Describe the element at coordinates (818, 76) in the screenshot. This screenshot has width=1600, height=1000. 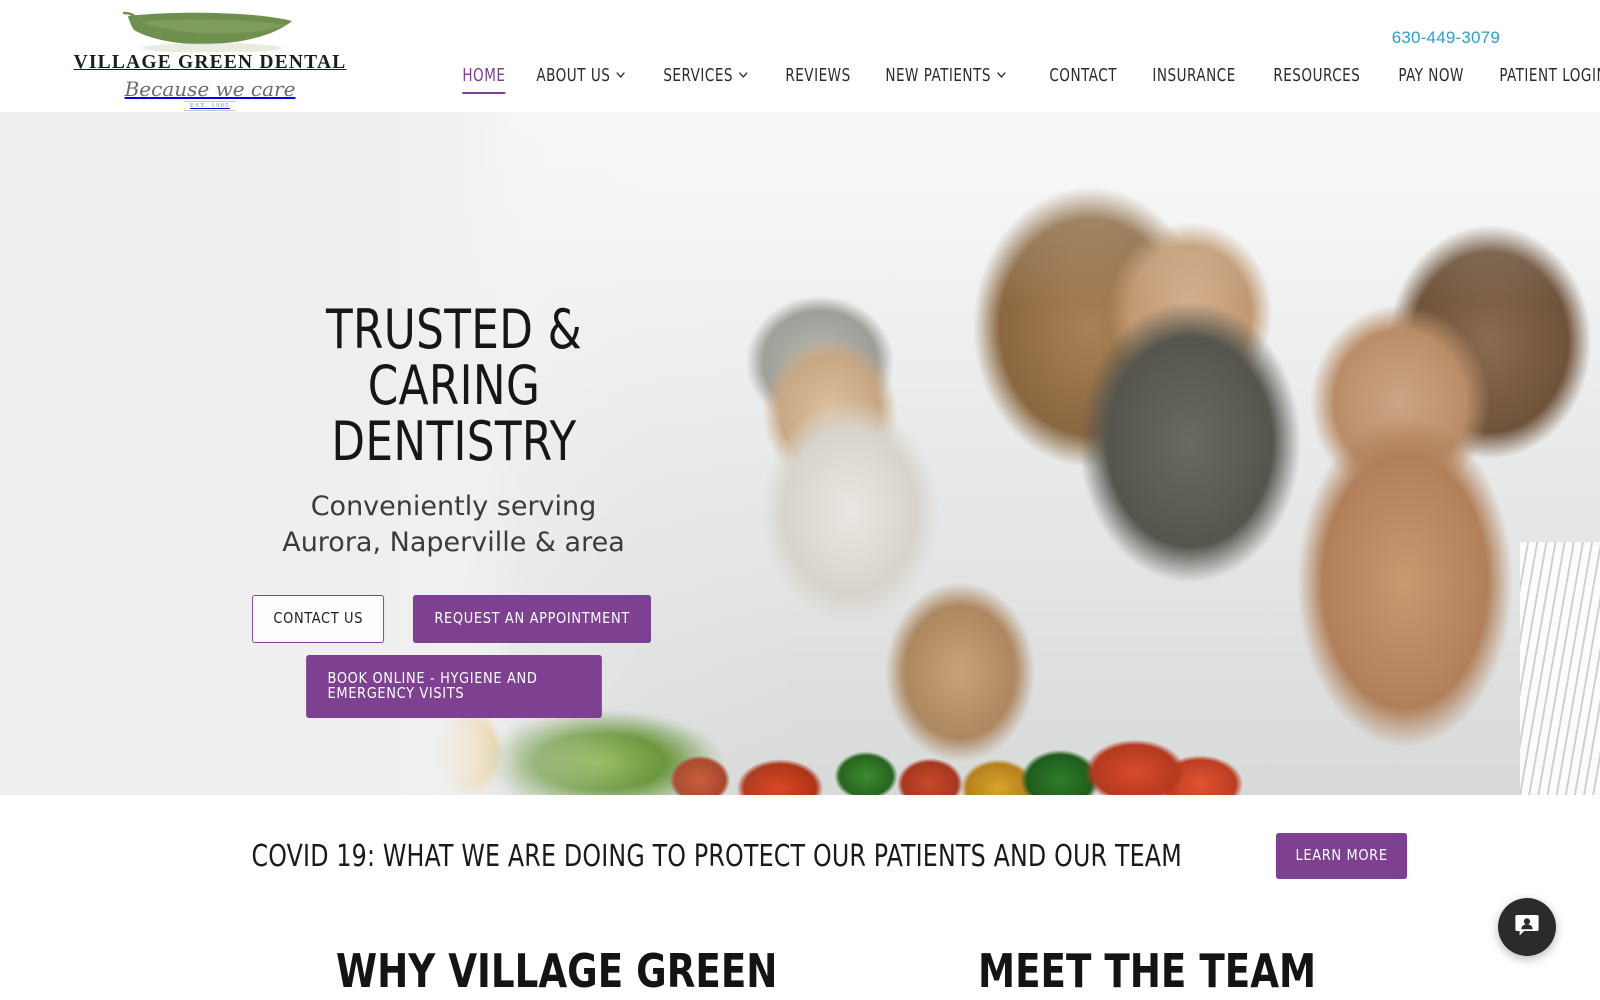
I see `nav-label-reviews: REVIEWS` at that location.